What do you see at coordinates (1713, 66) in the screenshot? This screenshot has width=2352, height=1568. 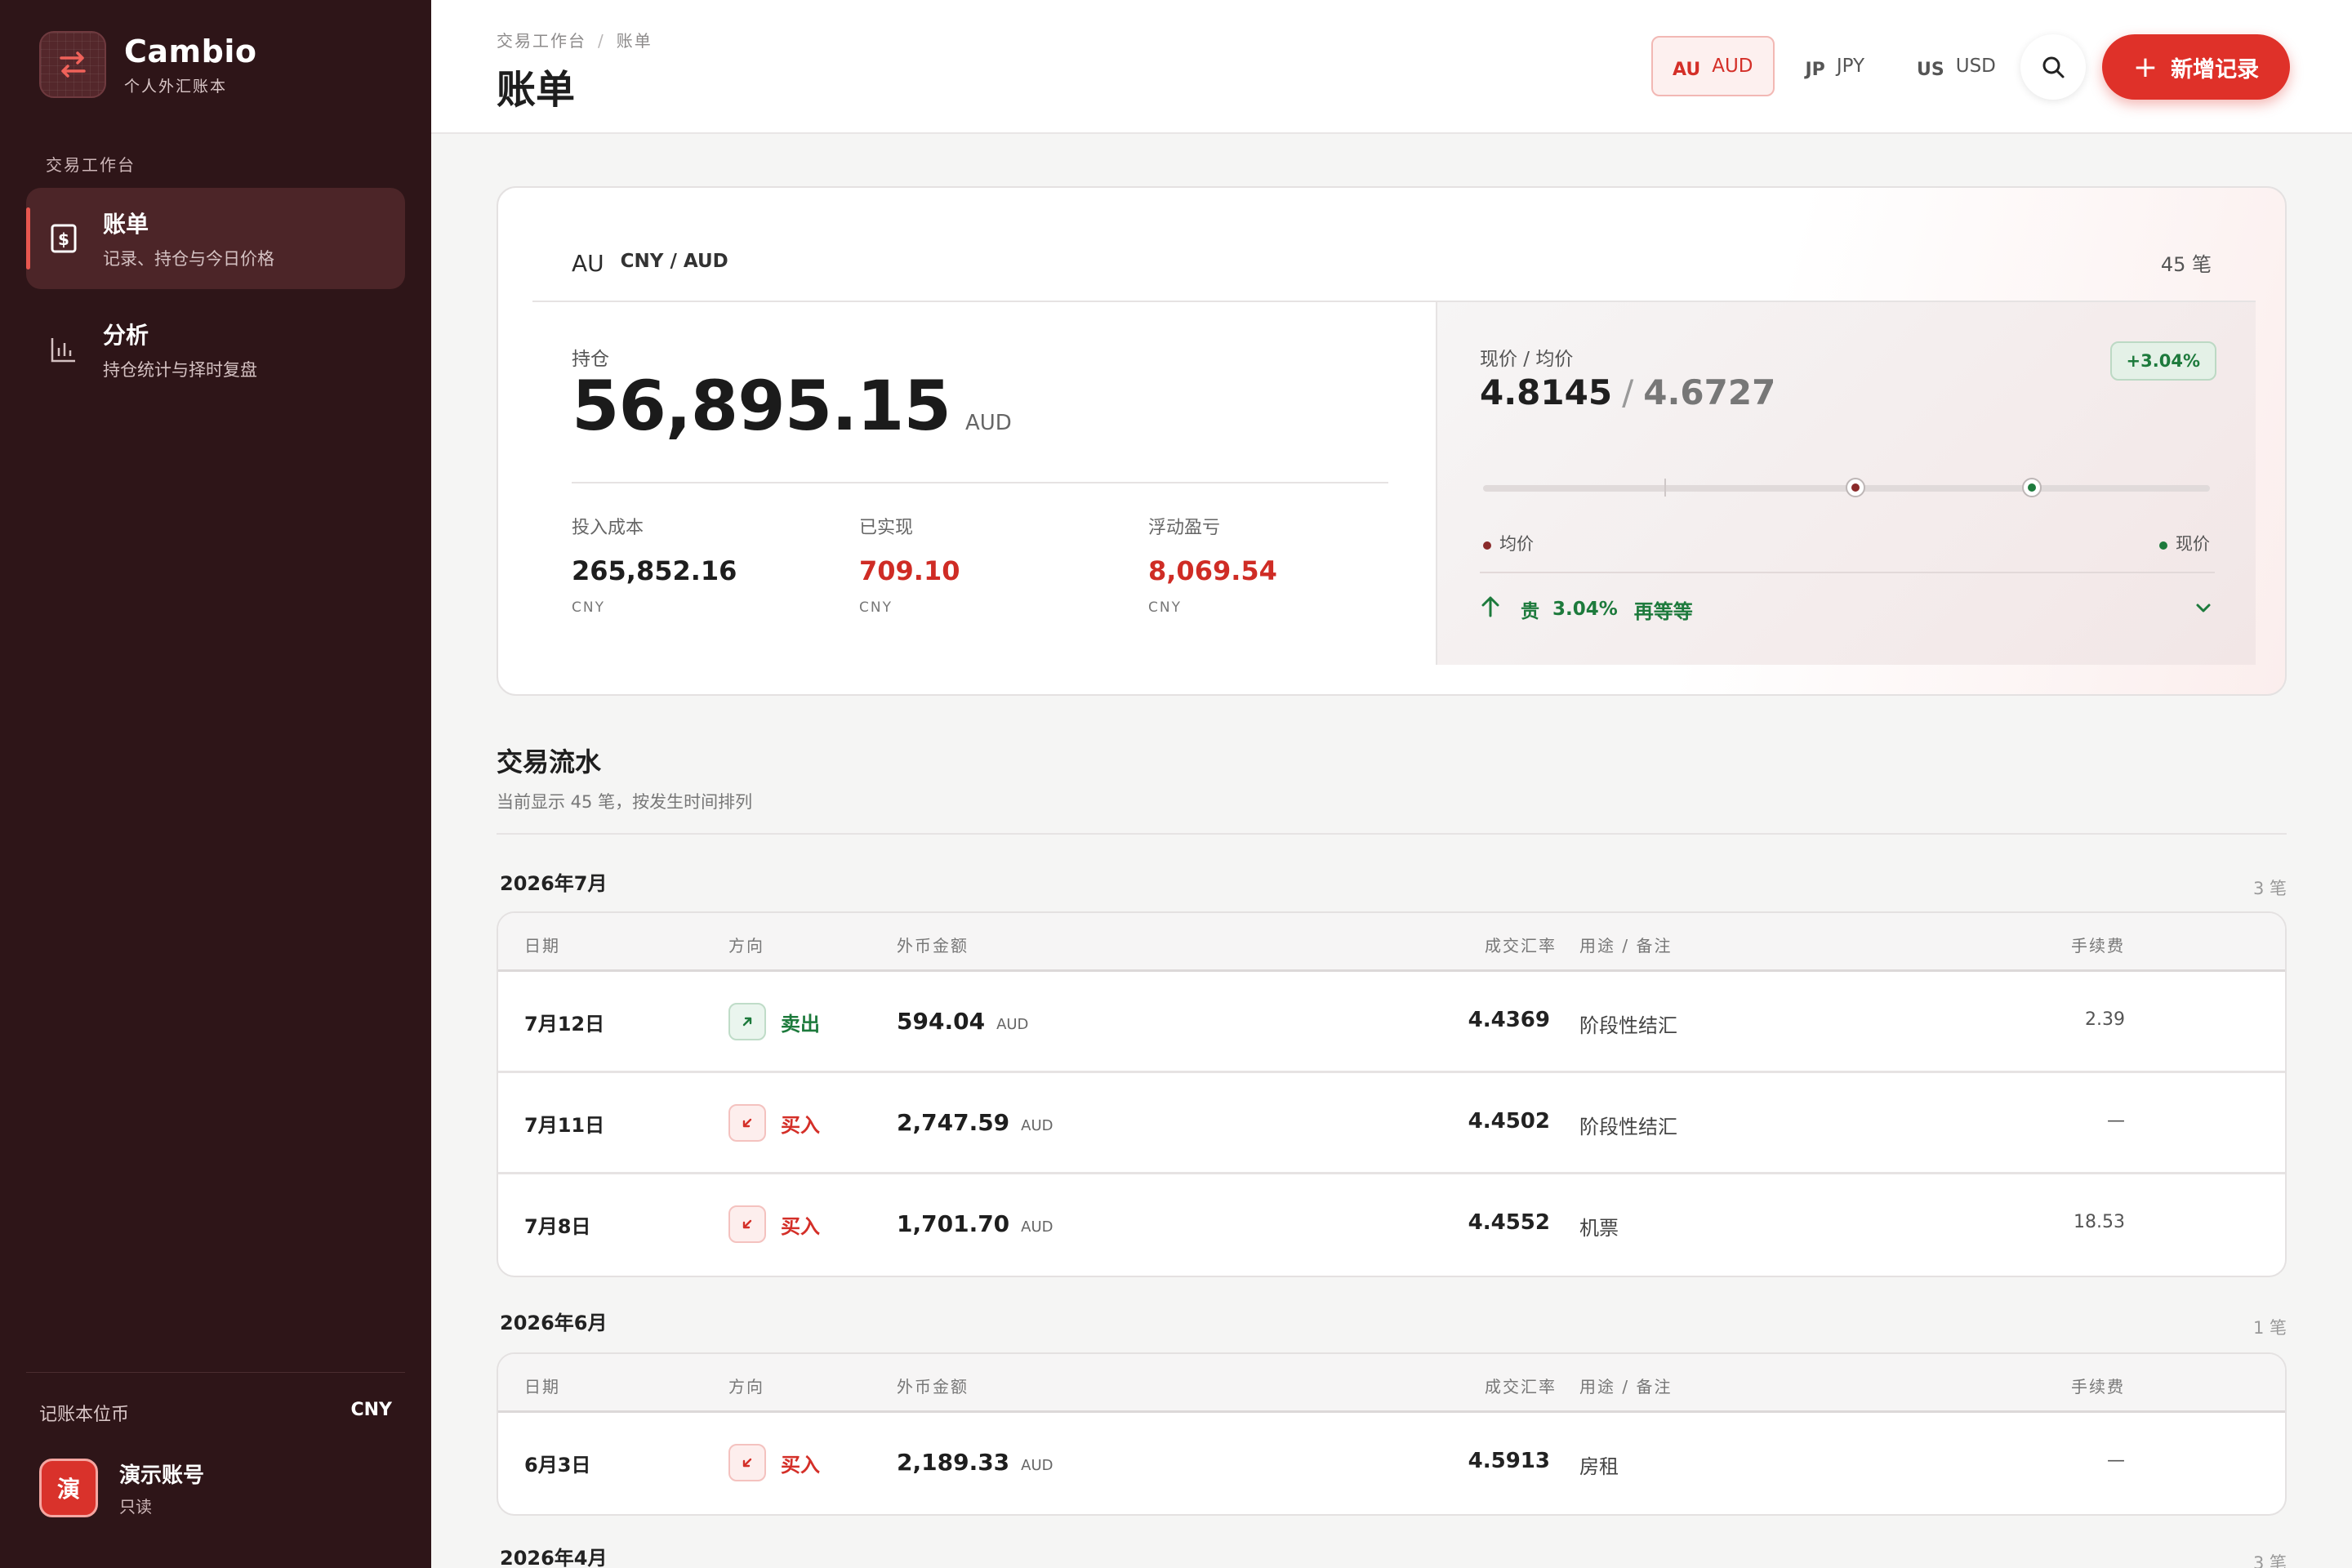 I see `tab-aud: AU AUD` at bounding box center [1713, 66].